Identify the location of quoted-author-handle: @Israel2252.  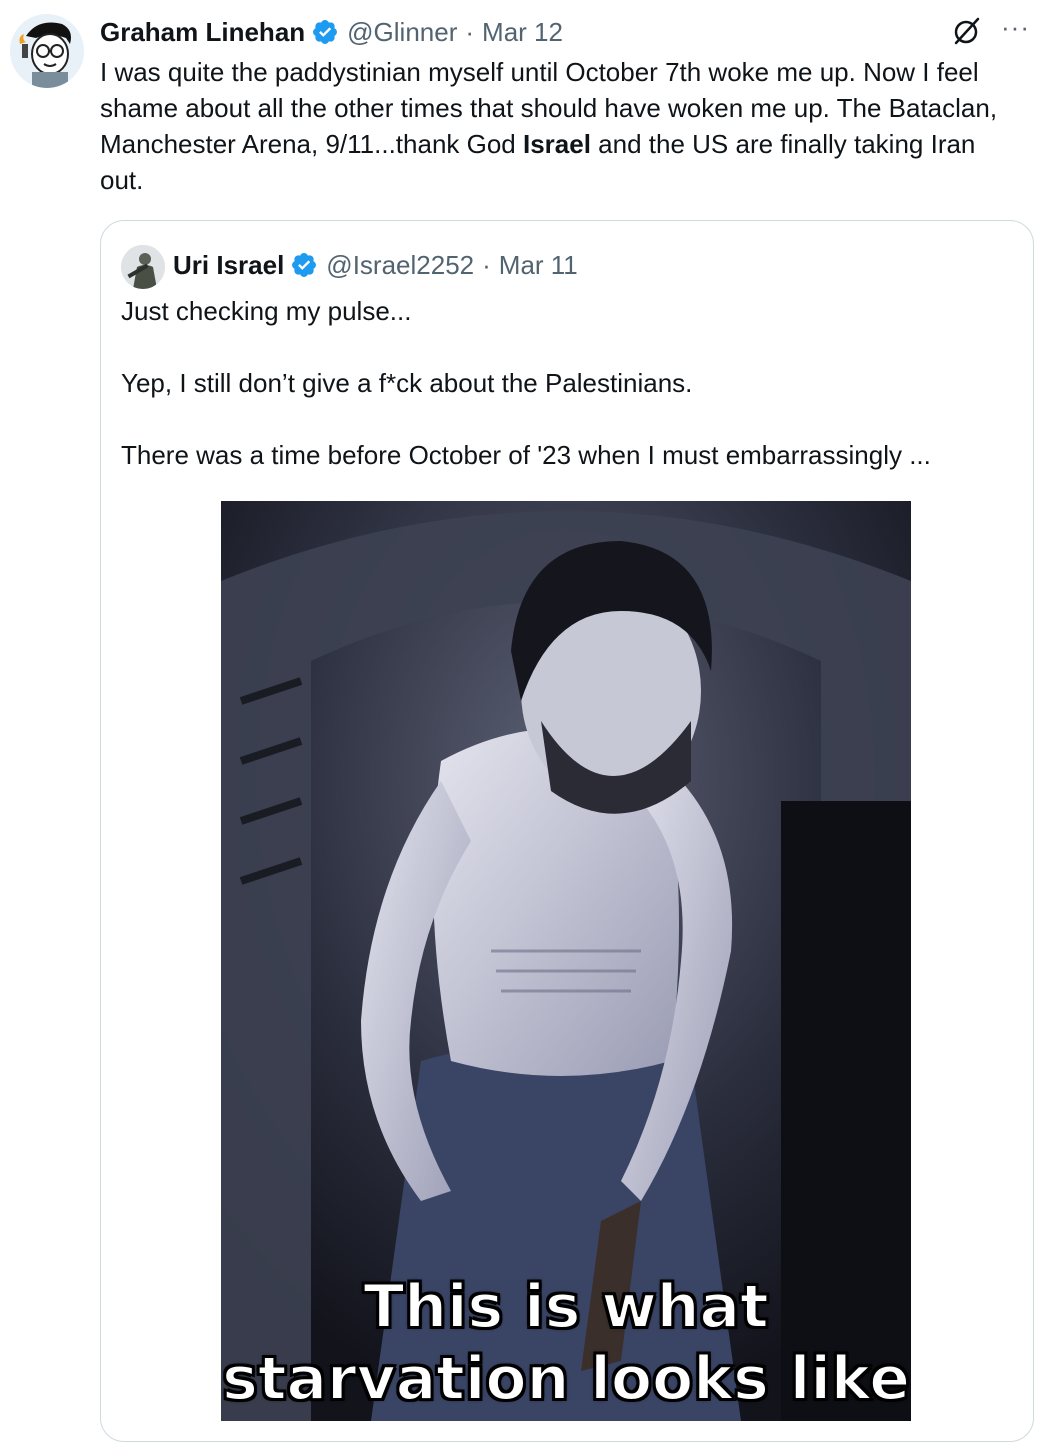
(400, 265).